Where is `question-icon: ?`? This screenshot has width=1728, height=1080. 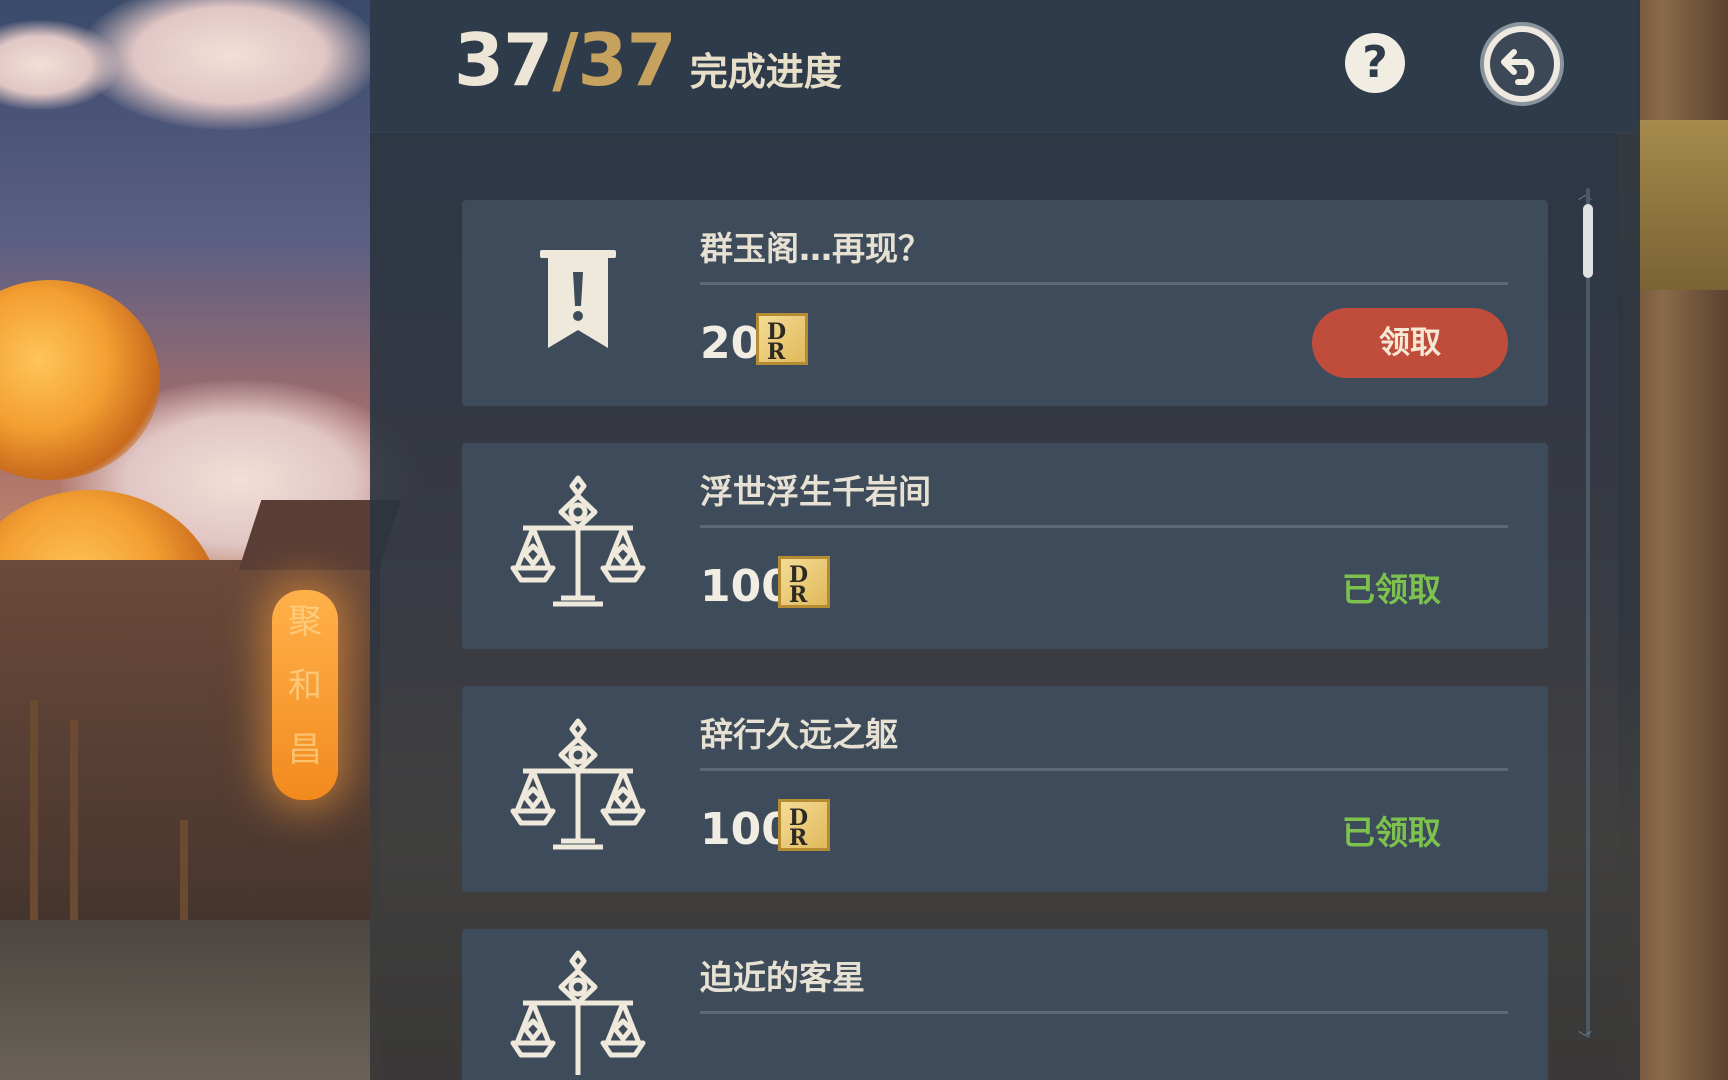
question-icon: ? is located at coordinates (1375, 62).